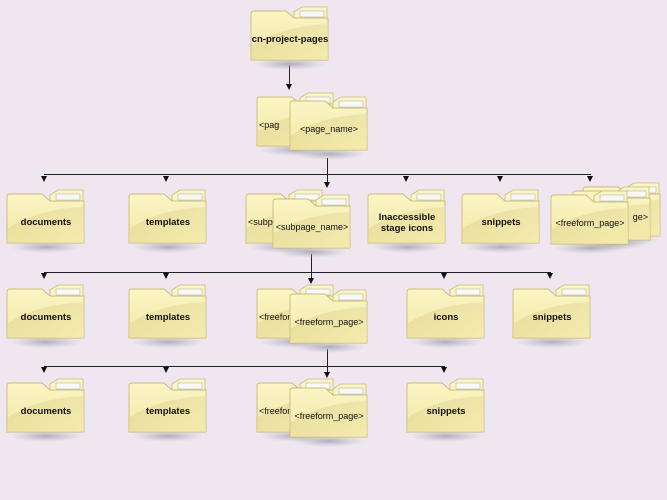 The image size is (667, 500). I want to click on folder-label: icons, so click(446, 317).